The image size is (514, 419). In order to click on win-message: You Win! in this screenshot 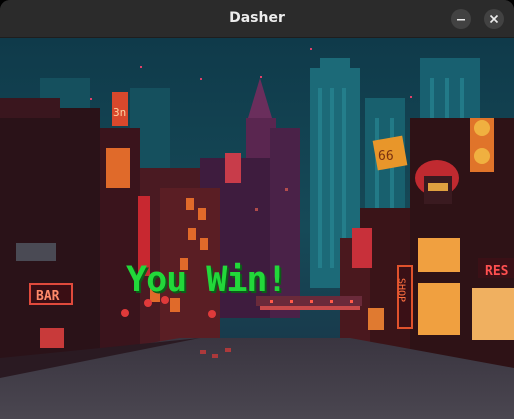, I will do `click(211, 282)`.